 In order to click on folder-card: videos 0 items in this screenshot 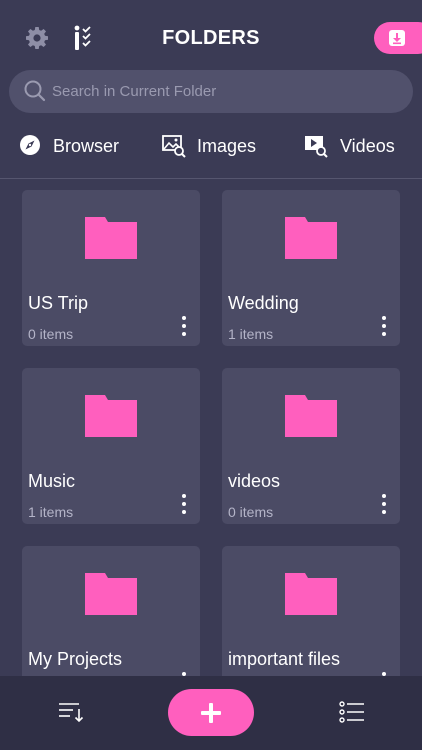, I will do `click(311, 446)`.